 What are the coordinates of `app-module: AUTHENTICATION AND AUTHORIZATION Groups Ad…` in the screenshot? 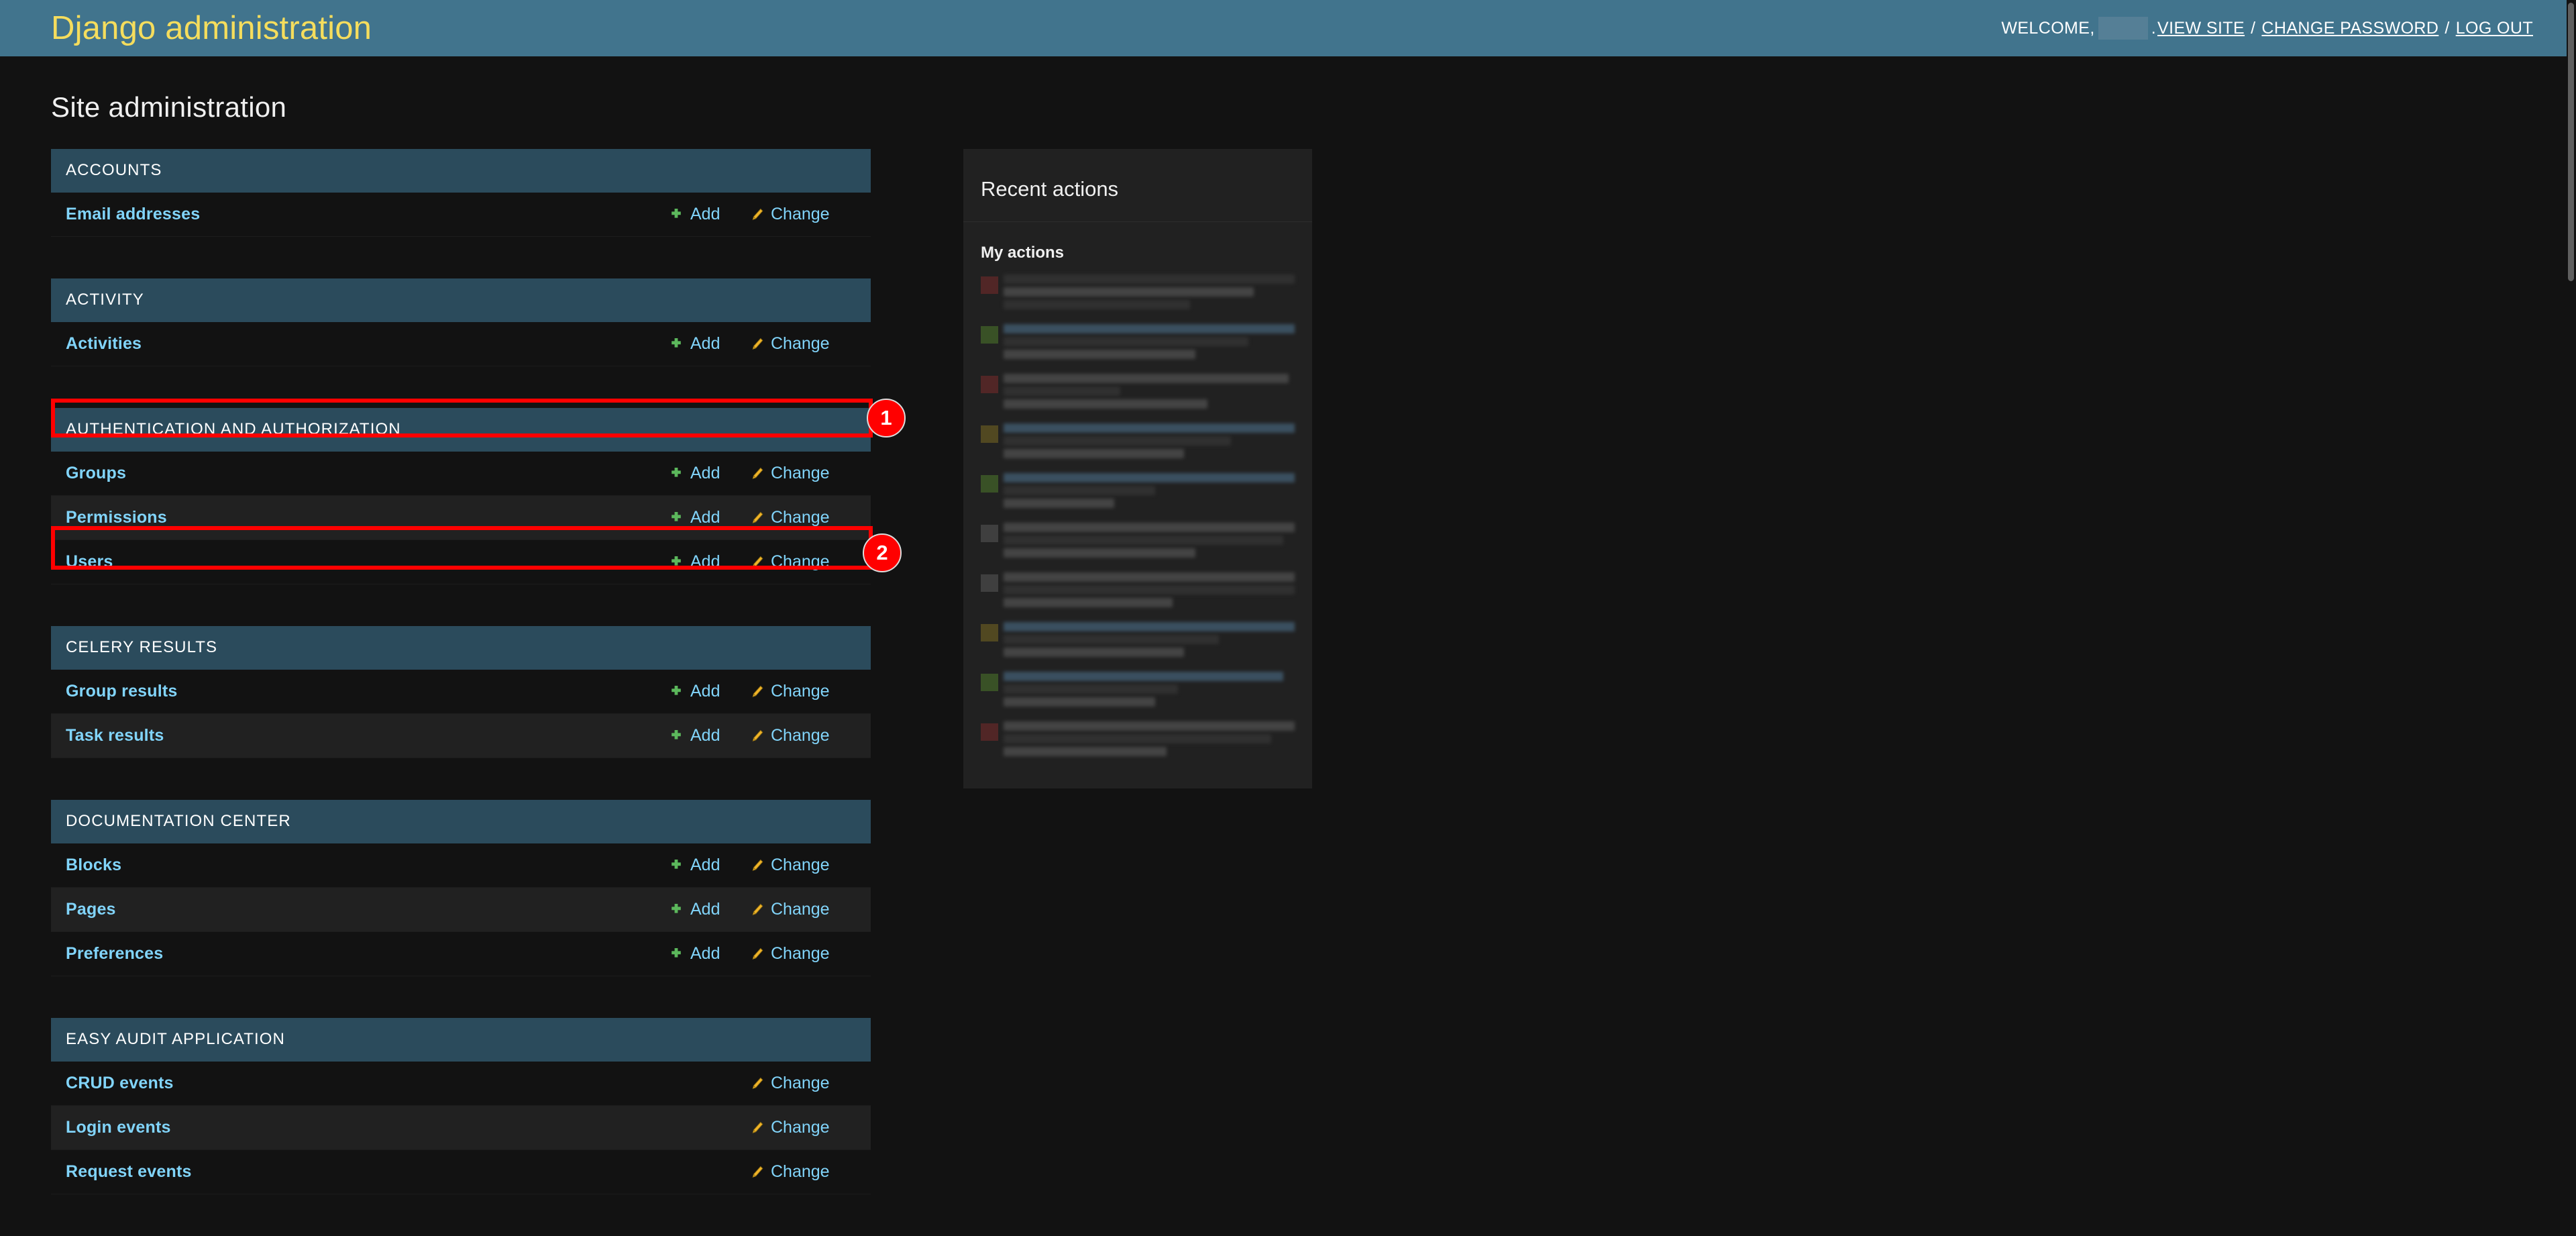 It's located at (461, 496).